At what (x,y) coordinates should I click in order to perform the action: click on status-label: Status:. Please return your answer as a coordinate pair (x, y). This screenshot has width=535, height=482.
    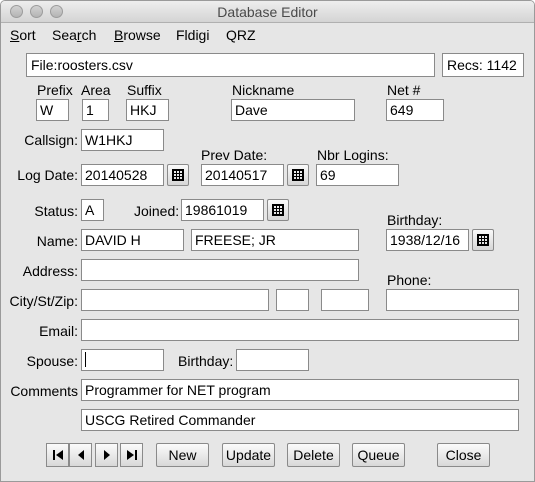
    Looking at the image, I should click on (56, 211).